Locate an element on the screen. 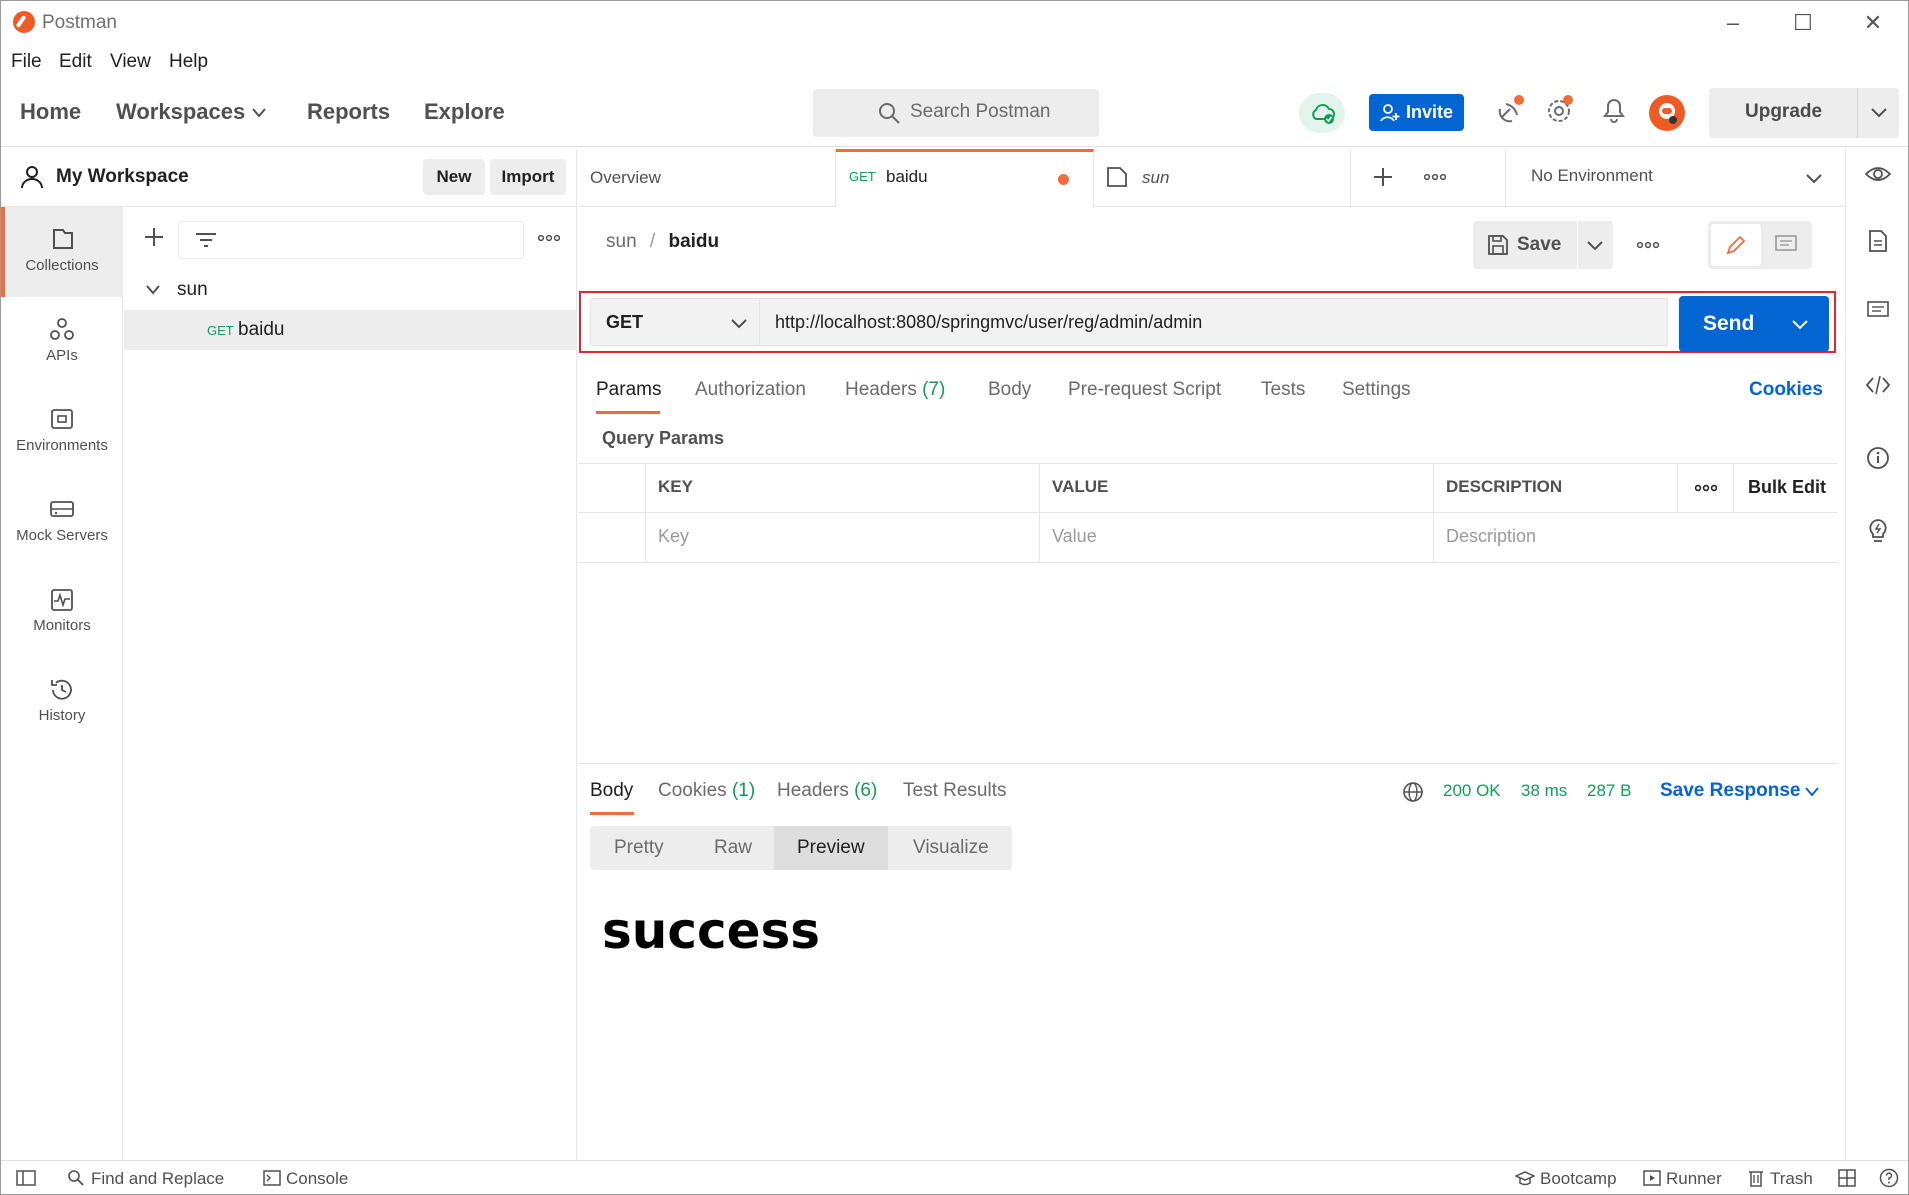  description-input: Description is located at coordinates (1636, 537).